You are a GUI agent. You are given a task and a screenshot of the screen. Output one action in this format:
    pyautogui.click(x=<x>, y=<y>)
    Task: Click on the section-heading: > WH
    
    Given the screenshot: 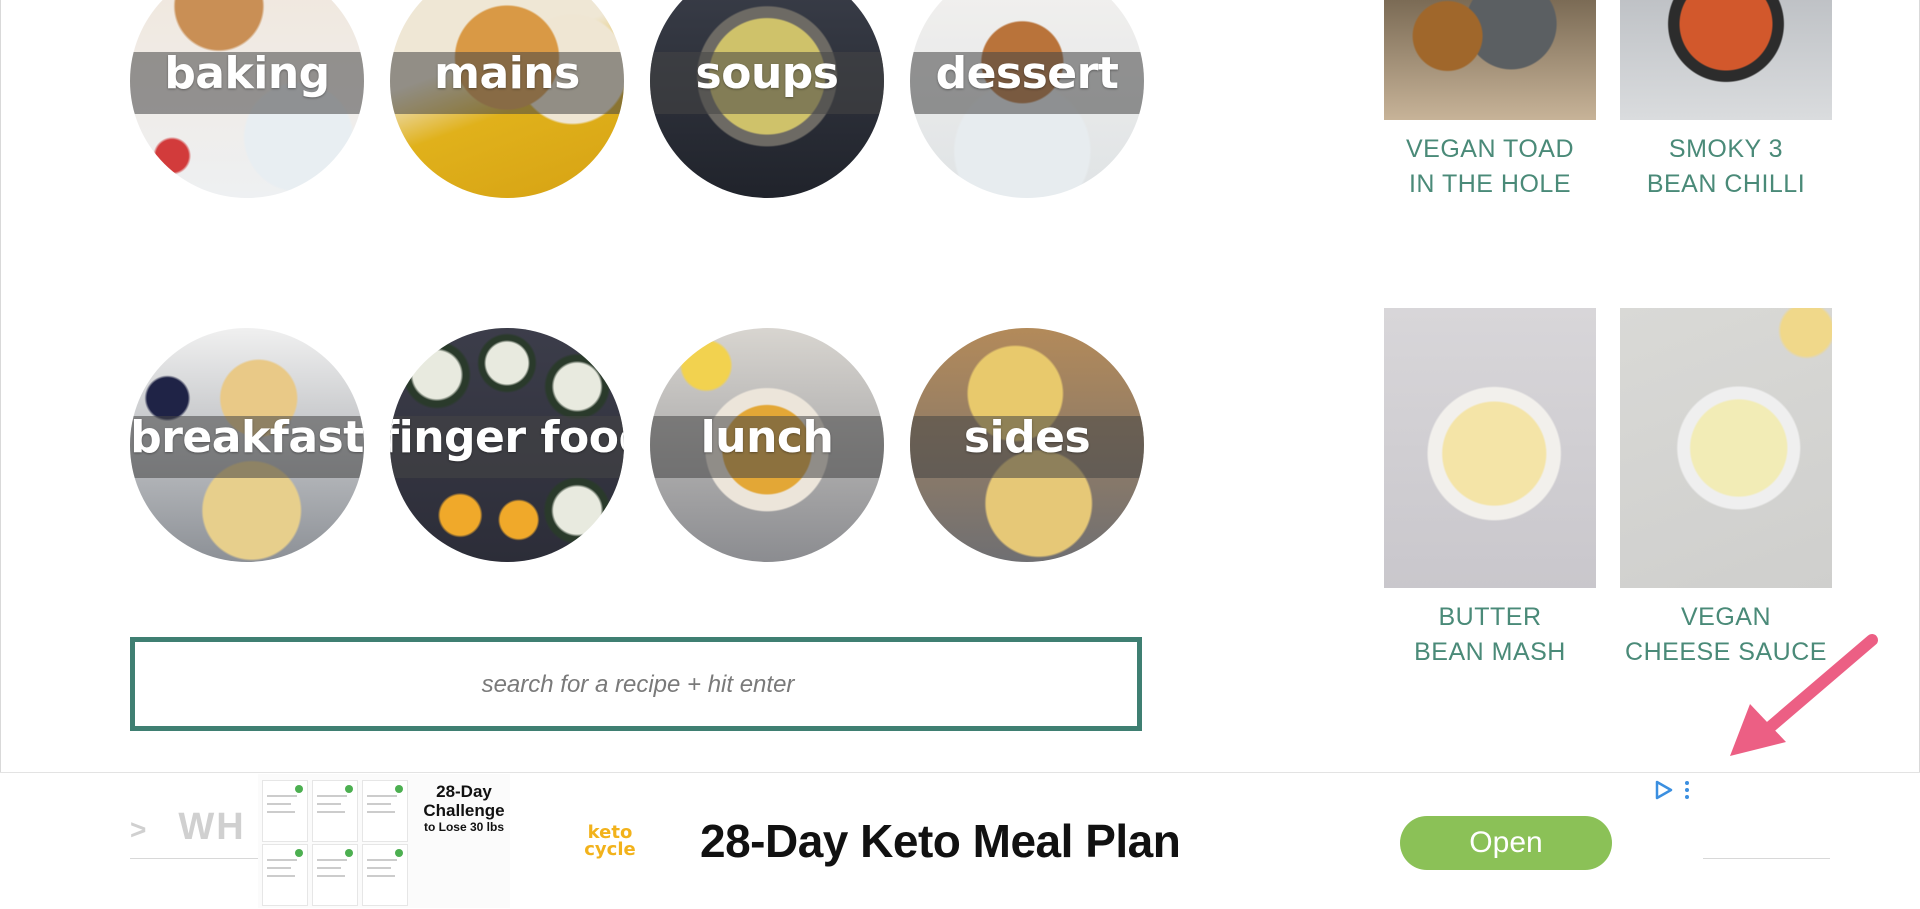 What is the action you would take?
    pyautogui.click(x=188, y=827)
    